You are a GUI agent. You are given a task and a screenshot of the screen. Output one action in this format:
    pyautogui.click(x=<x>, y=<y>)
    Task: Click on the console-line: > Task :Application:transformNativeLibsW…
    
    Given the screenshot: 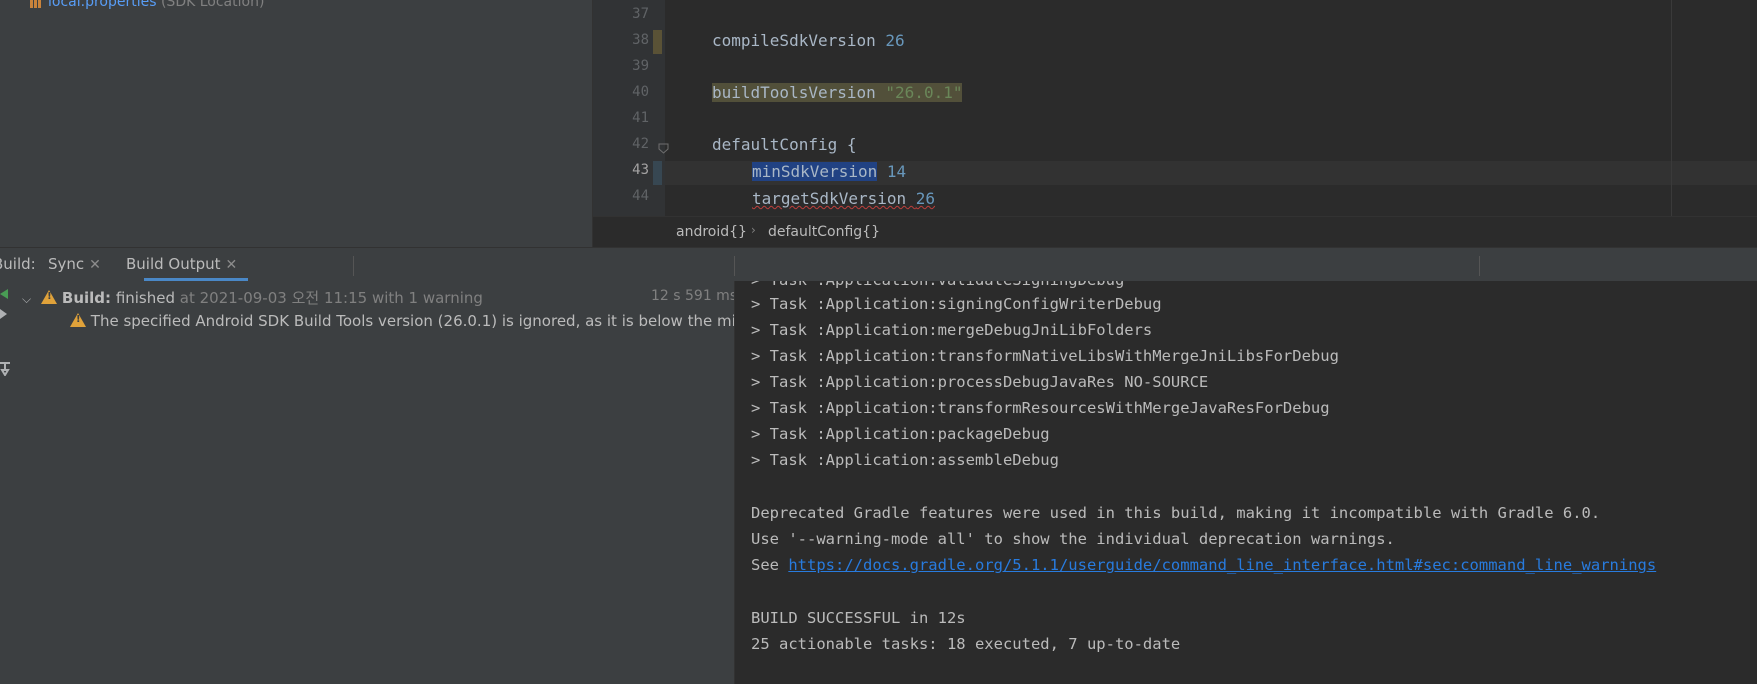 What is the action you would take?
    pyautogui.click(x=1045, y=356)
    